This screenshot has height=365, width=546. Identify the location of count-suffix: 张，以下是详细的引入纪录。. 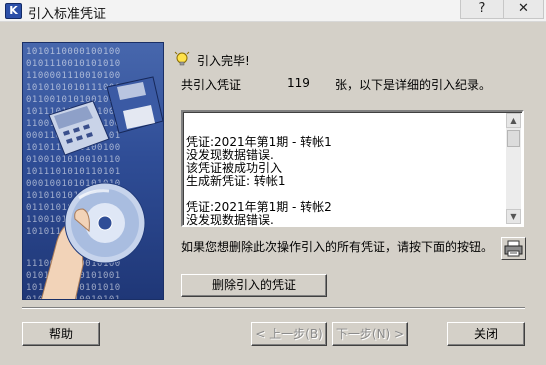
(413, 85).